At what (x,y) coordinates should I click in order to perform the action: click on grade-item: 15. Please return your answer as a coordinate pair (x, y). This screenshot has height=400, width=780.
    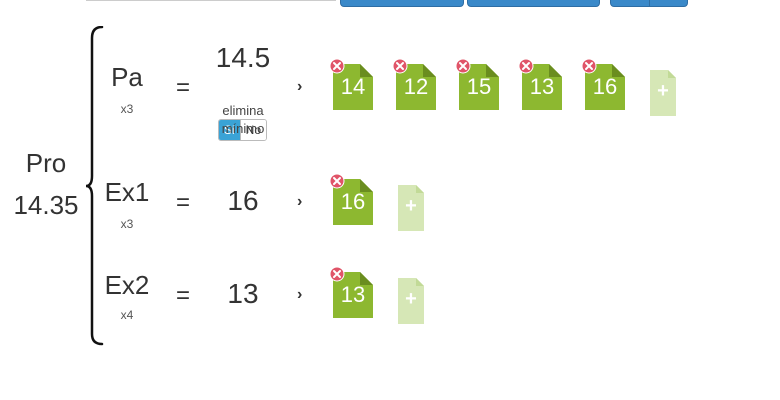
    Looking at the image, I should click on (477, 84).